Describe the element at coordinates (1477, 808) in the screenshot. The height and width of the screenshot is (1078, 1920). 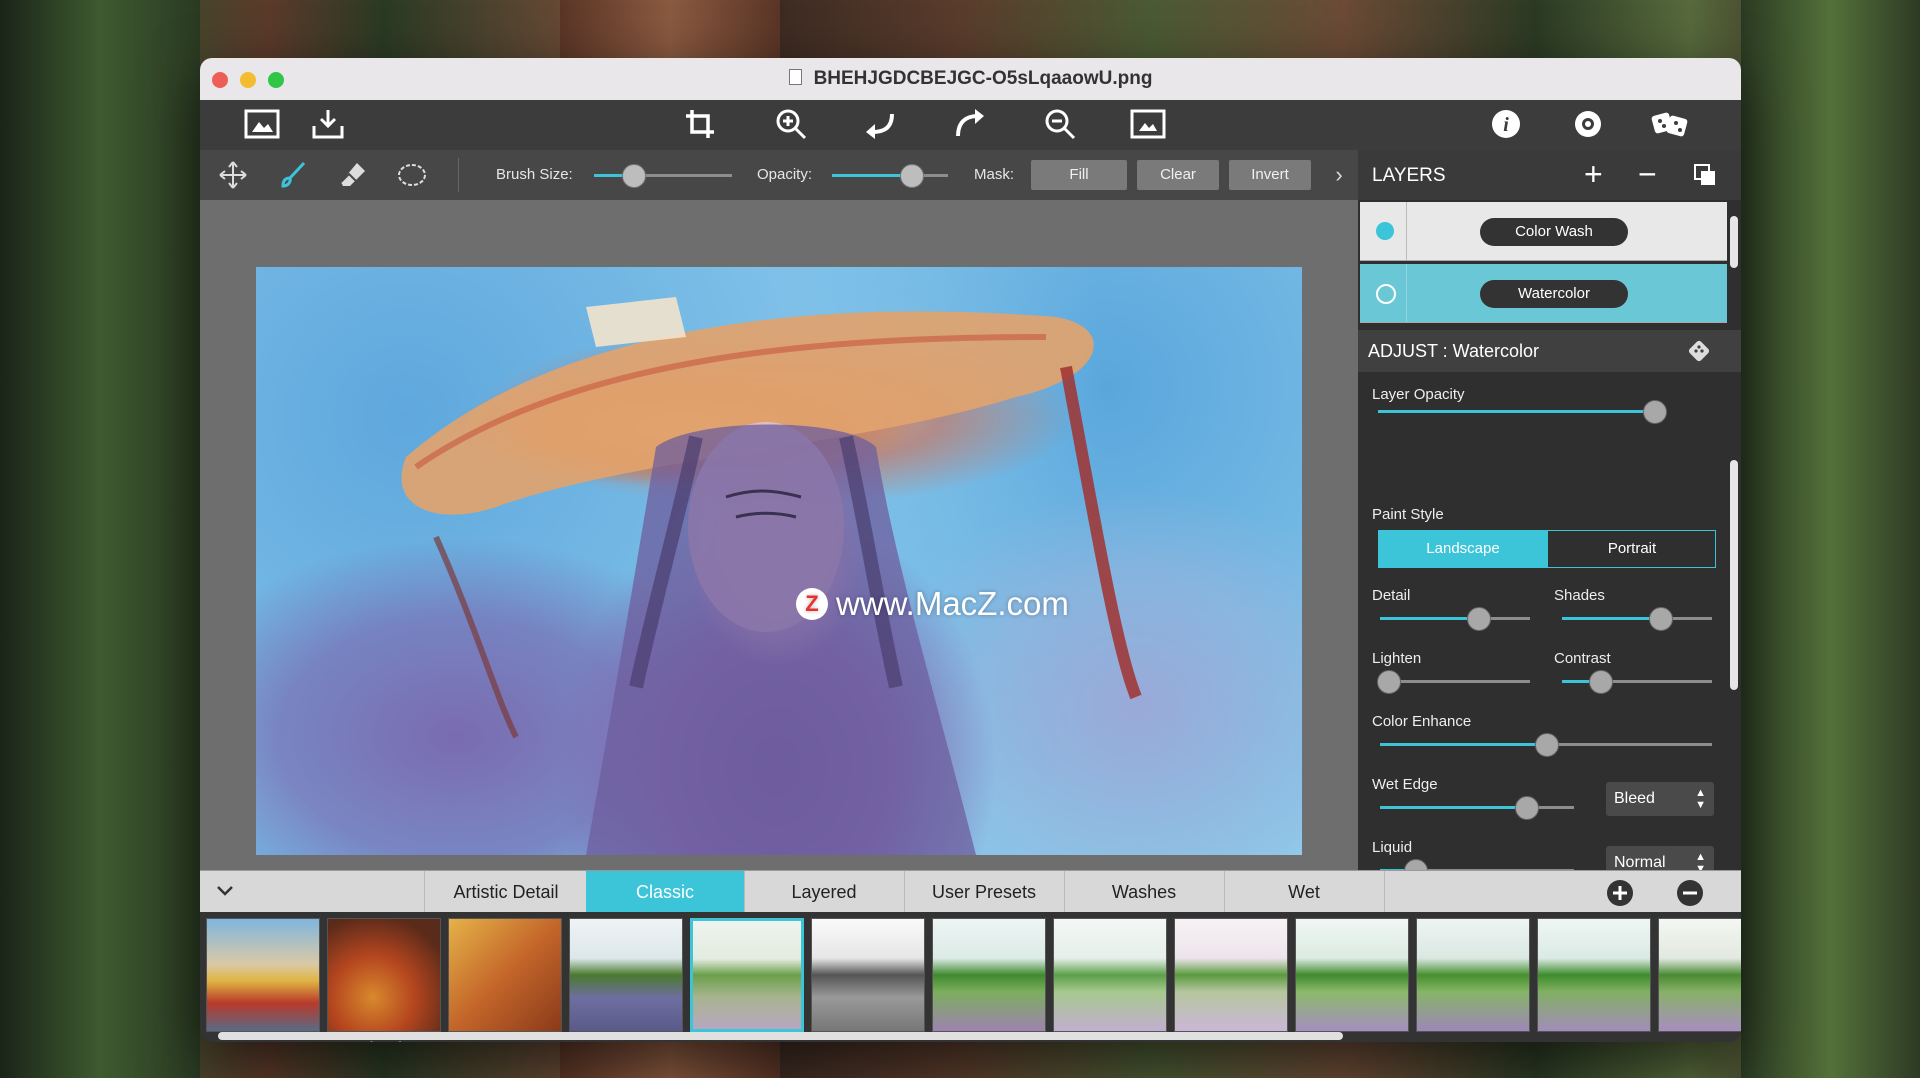
I see `wet-edge-slider` at that location.